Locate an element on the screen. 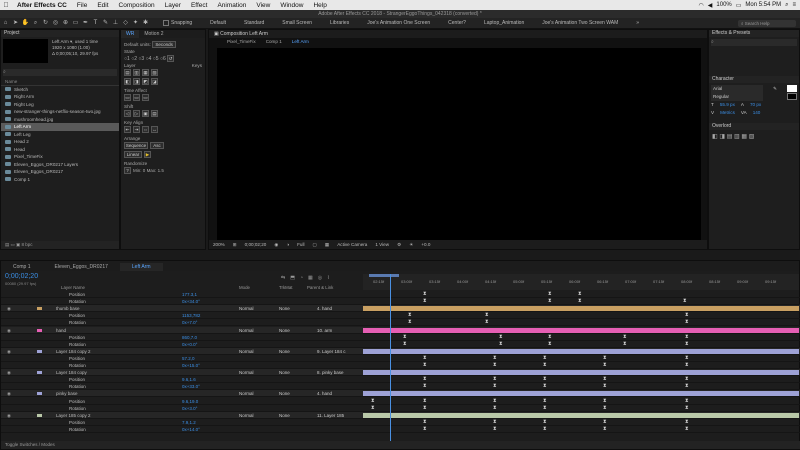 The width and height of the screenshot is (800, 450). tab-wr: WR is located at coordinates (130, 34).